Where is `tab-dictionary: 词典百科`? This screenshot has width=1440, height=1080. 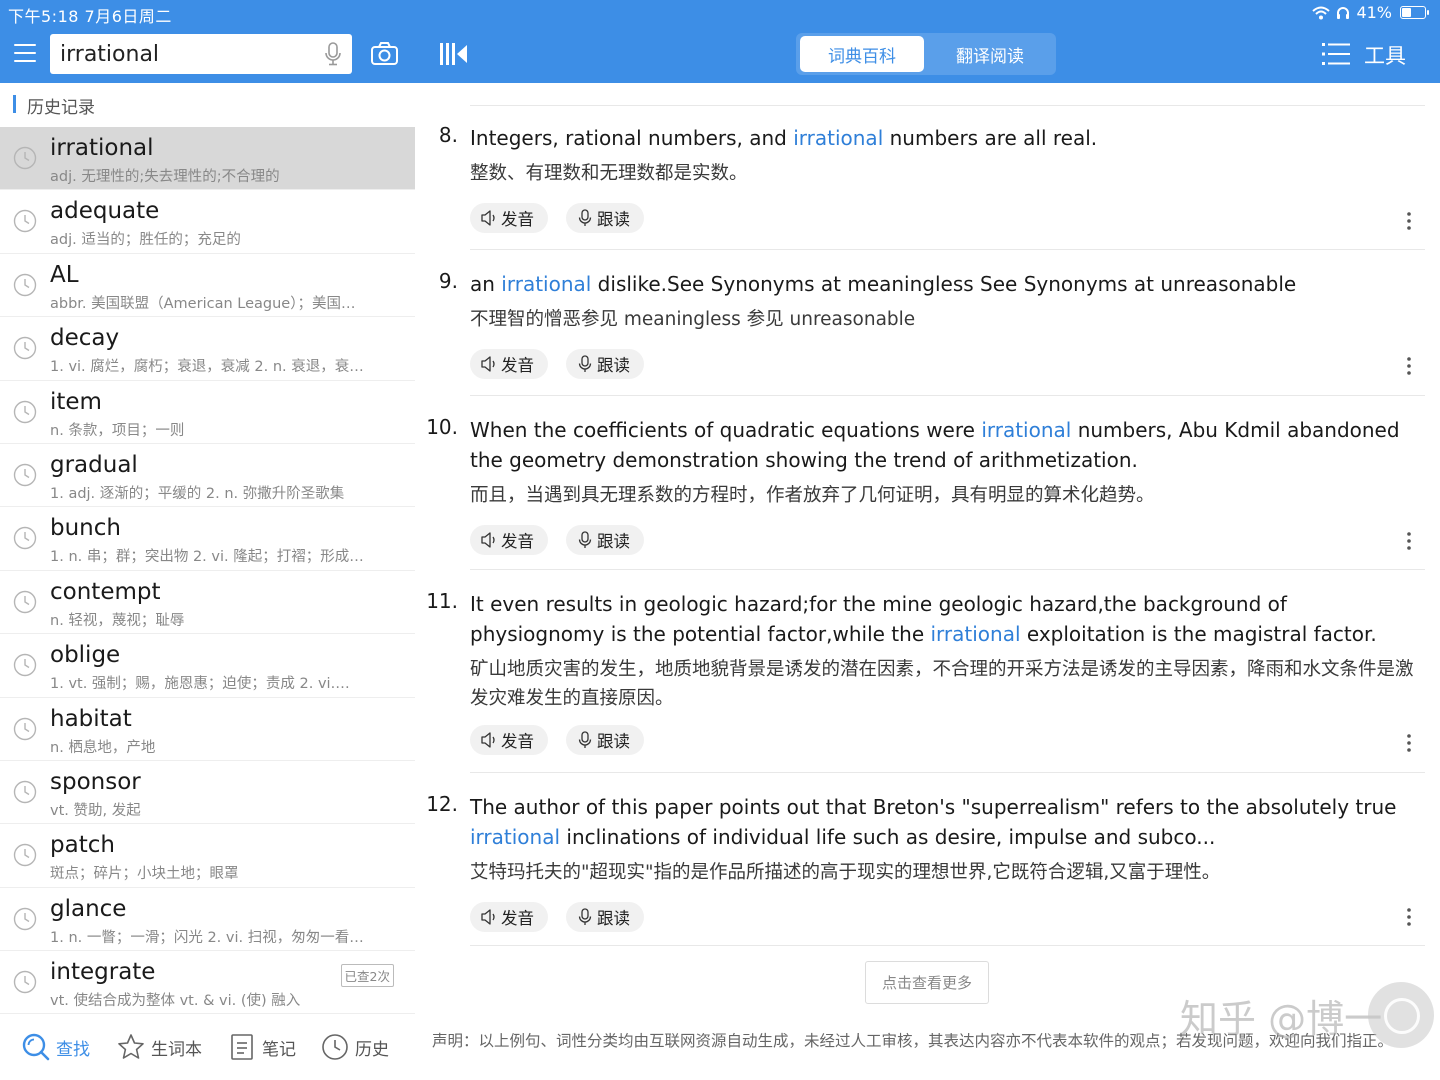
tab-dictionary: 词典百科 is located at coordinates (862, 54).